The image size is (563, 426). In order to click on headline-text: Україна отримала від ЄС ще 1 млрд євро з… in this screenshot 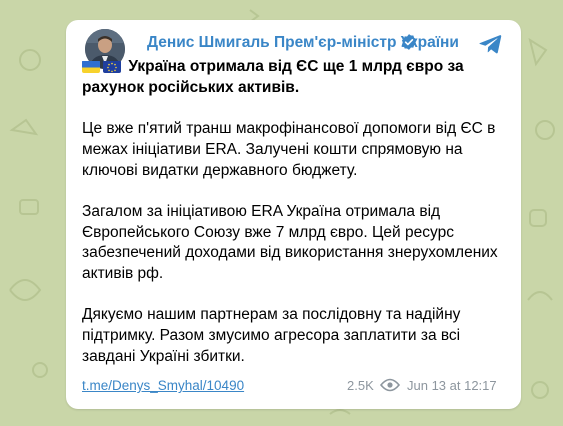, I will do `click(273, 77)`.